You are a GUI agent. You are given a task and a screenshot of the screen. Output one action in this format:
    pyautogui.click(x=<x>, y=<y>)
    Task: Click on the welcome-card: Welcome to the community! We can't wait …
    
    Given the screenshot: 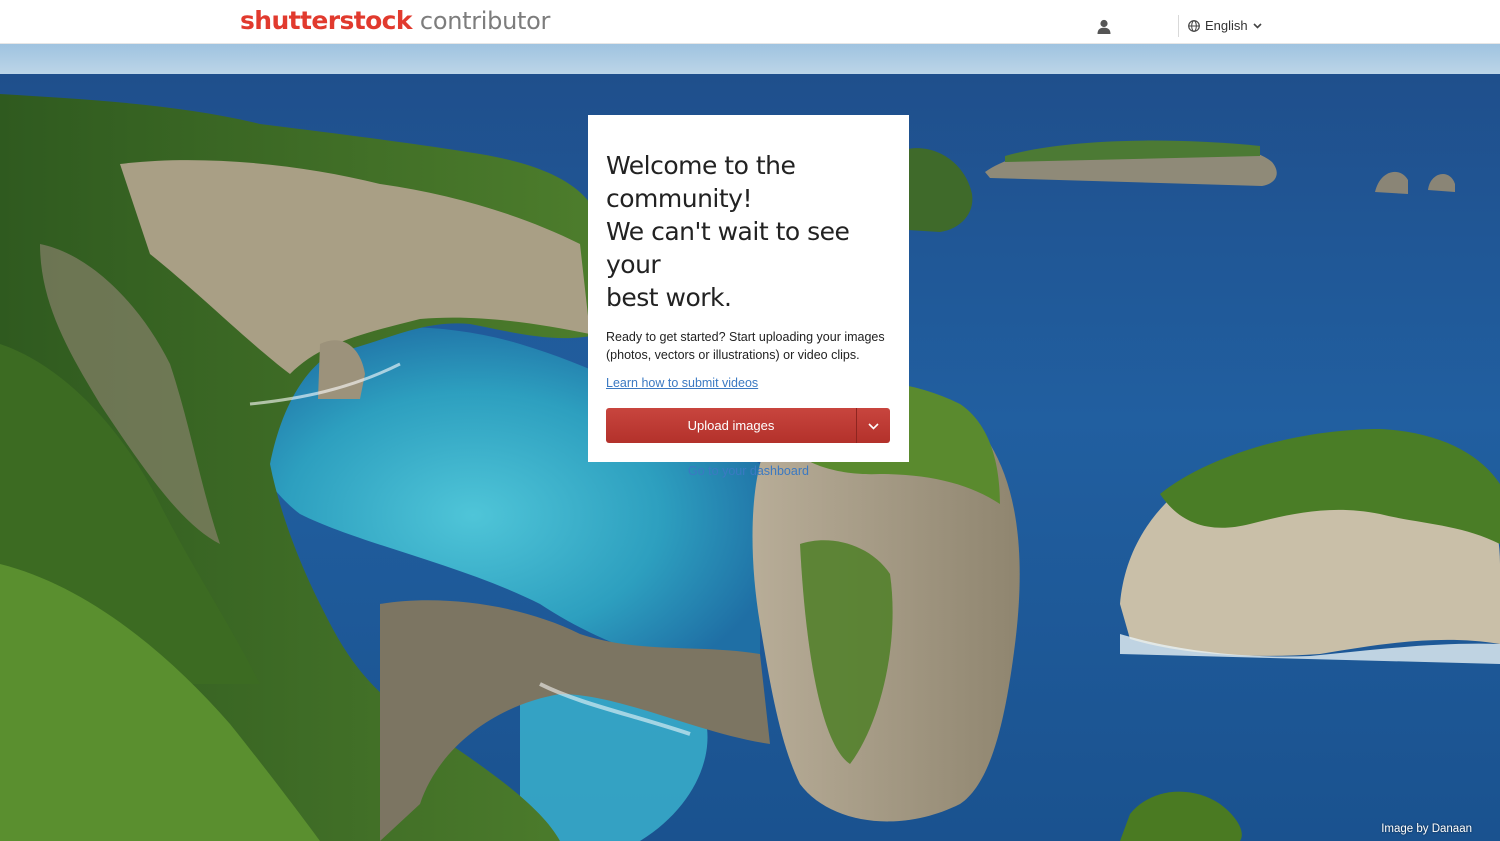 What is the action you would take?
    pyautogui.click(x=748, y=296)
    